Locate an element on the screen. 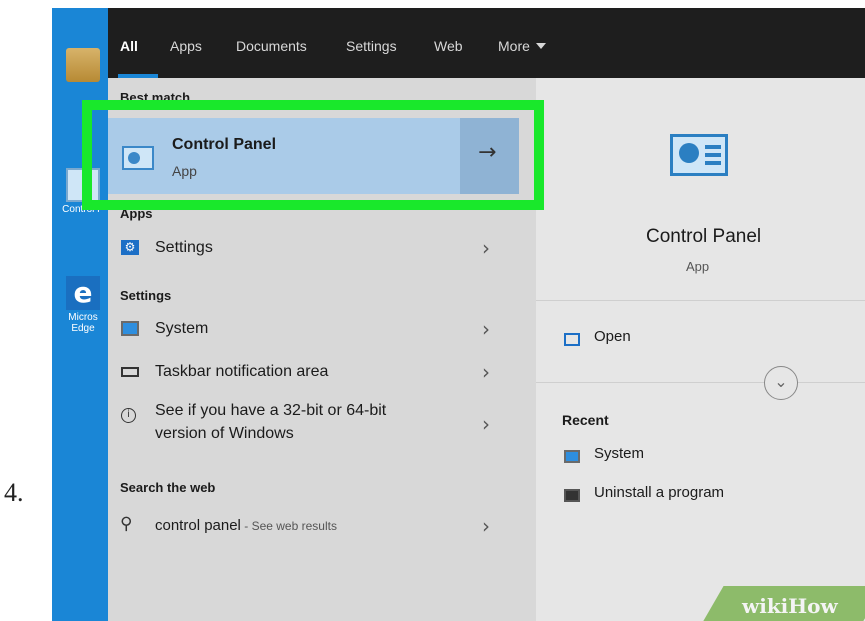 This screenshot has height=621, width=865. recent-item-system: System is located at coordinates (619, 453).